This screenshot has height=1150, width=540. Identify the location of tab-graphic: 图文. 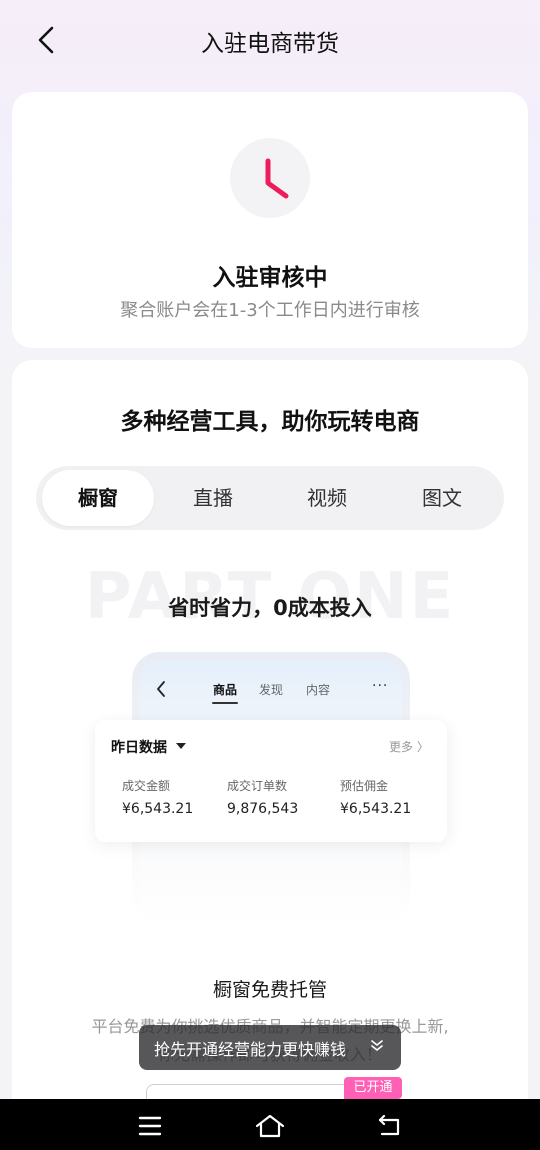
(442, 498).